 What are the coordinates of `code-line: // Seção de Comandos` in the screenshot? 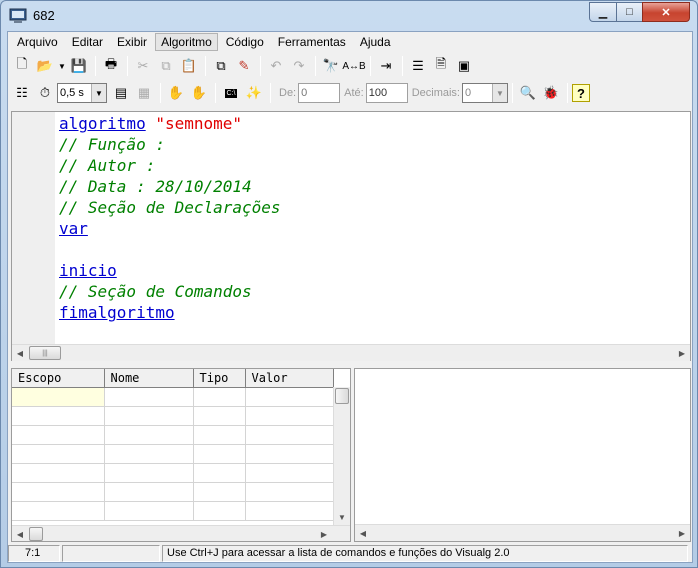 It's located at (170, 291).